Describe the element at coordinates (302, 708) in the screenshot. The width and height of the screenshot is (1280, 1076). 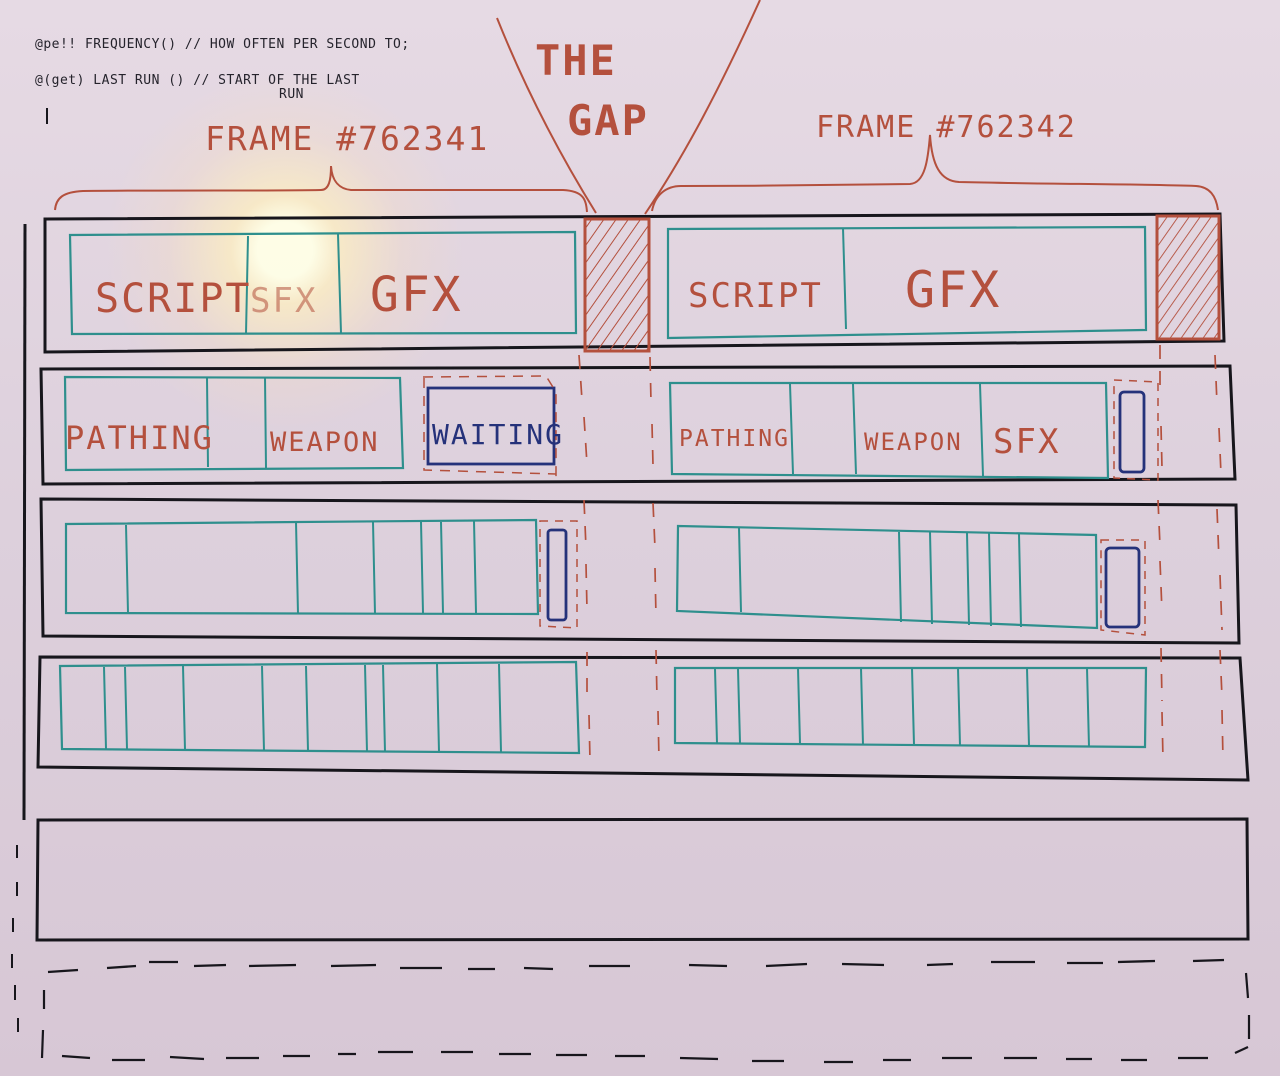
I see `row-4-left-dividers` at that location.